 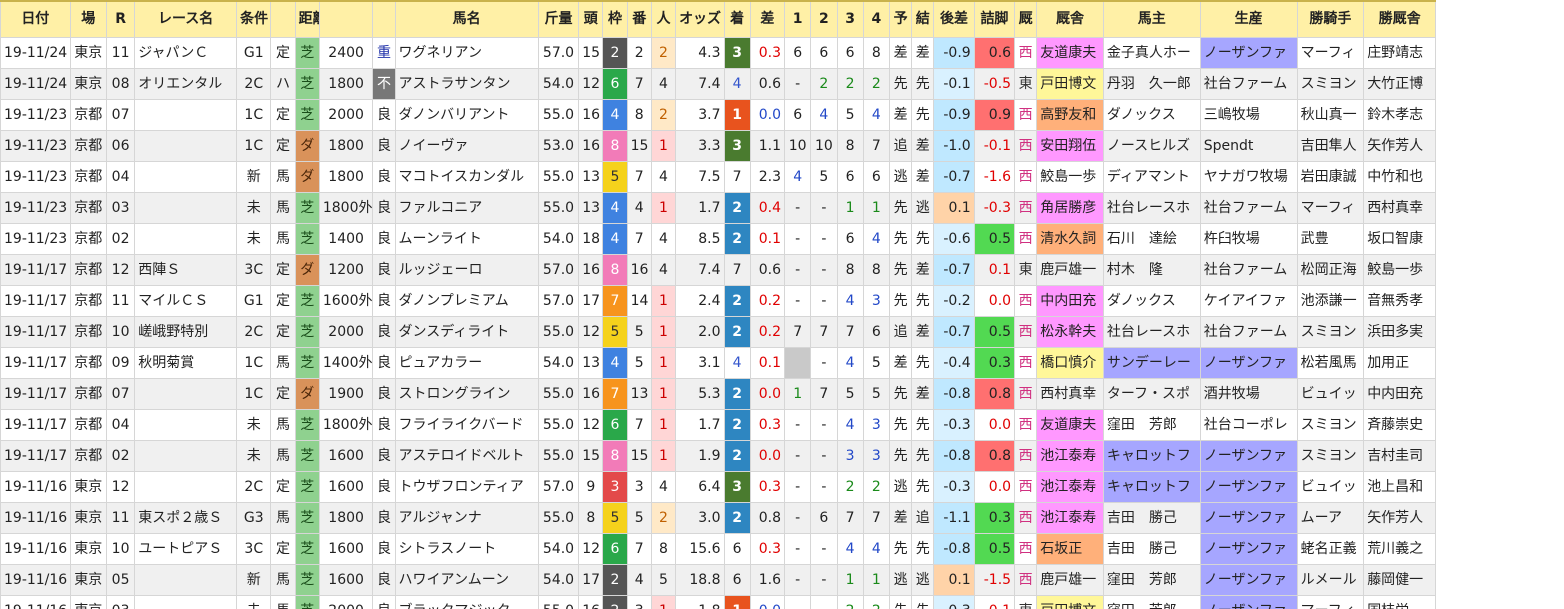 I want to click on cell-race-name: 秋明菊賞, so click(x=186, y=363).